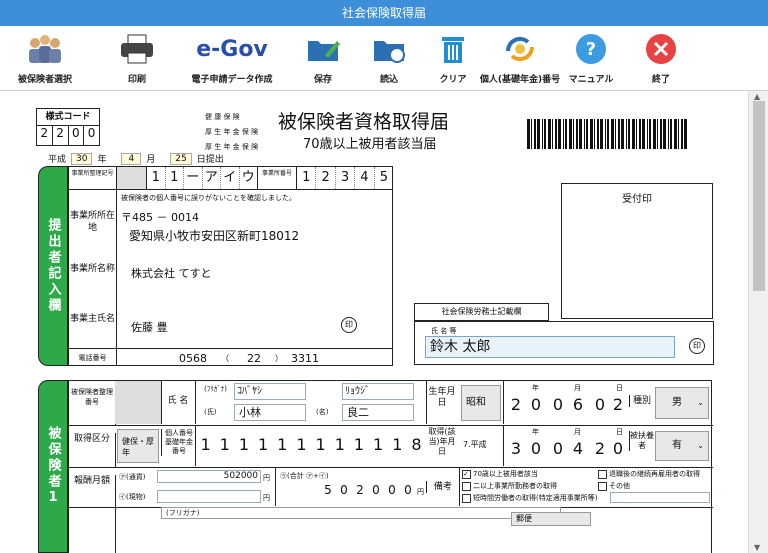 The image size is (768, 553). I want to click on acq-digit: 2, so click(600, 448).